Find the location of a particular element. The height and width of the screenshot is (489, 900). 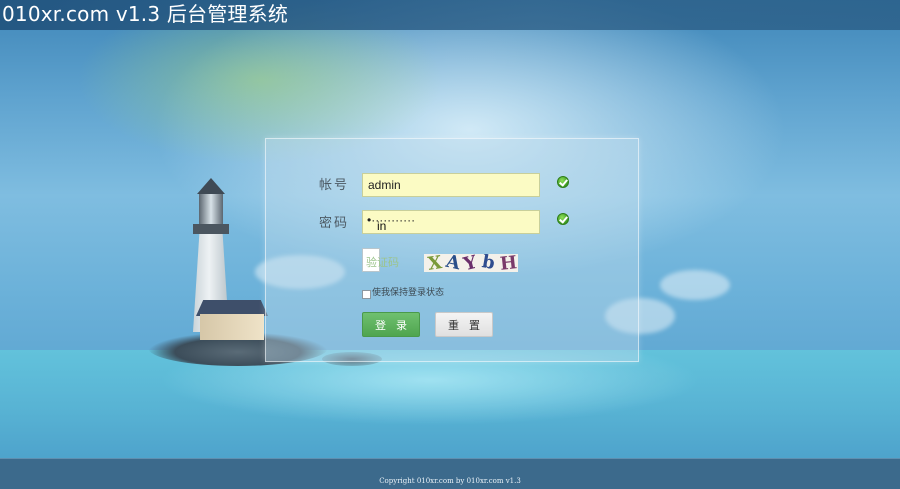

password-input: •··········· in is located at coordinates (451, 222).